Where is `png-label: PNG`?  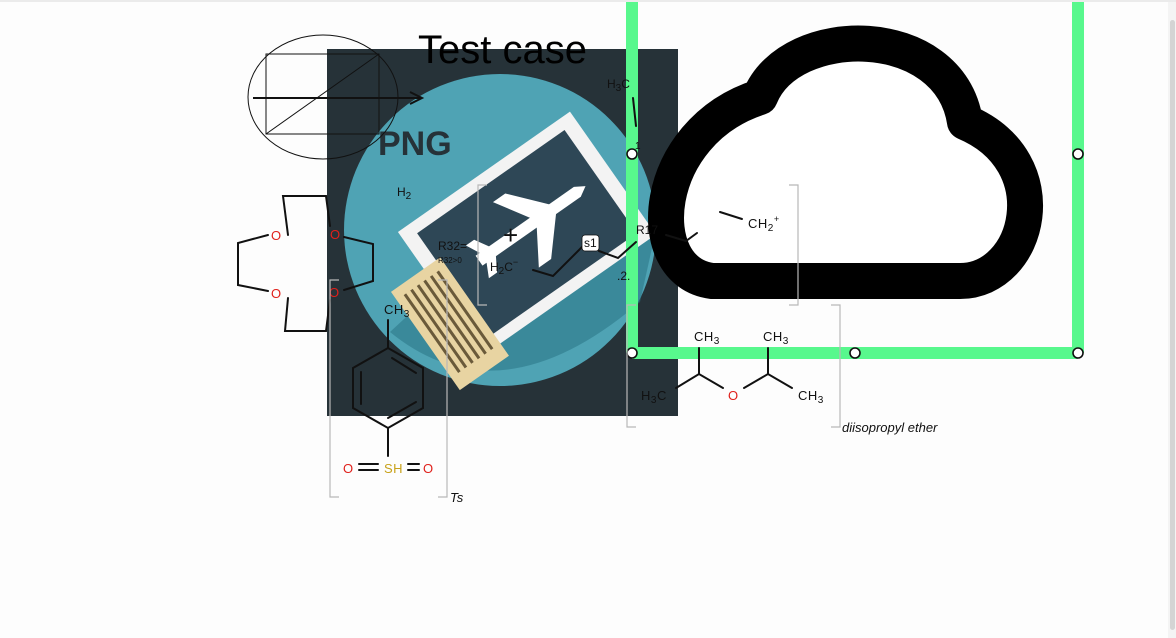 png-label: PNG is located at coordinates (415, 144).